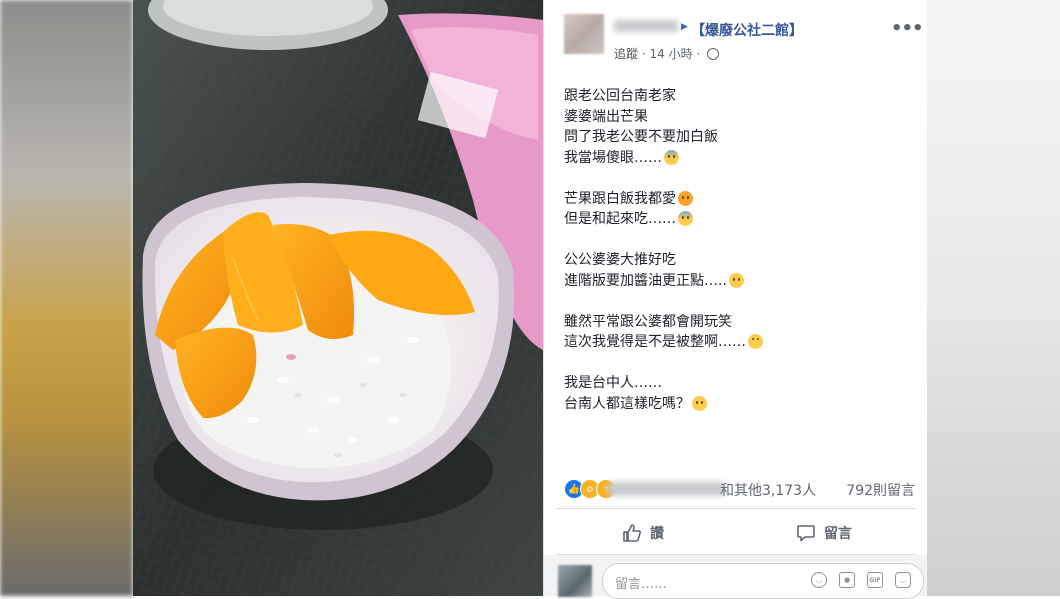  What do you see at coordinates (685, 218) in the screenshot?
I see `anxious-face-emoji-icon` at bounding box center [685, 218].